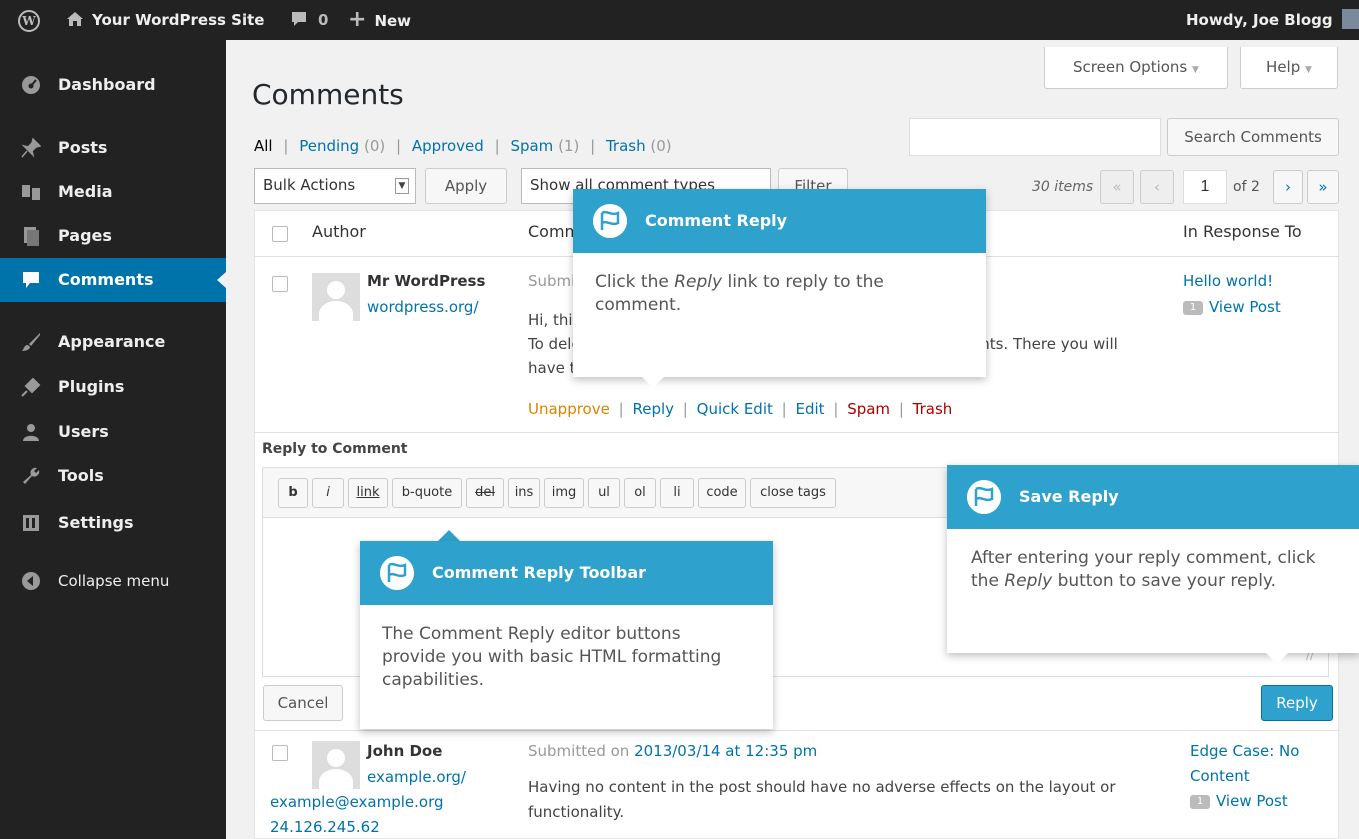  What do you see at coordinates (1136, 68) in the screenshot?
I see `screen-options-button: Screen Options ▼` at bounding box center [1136, 68].